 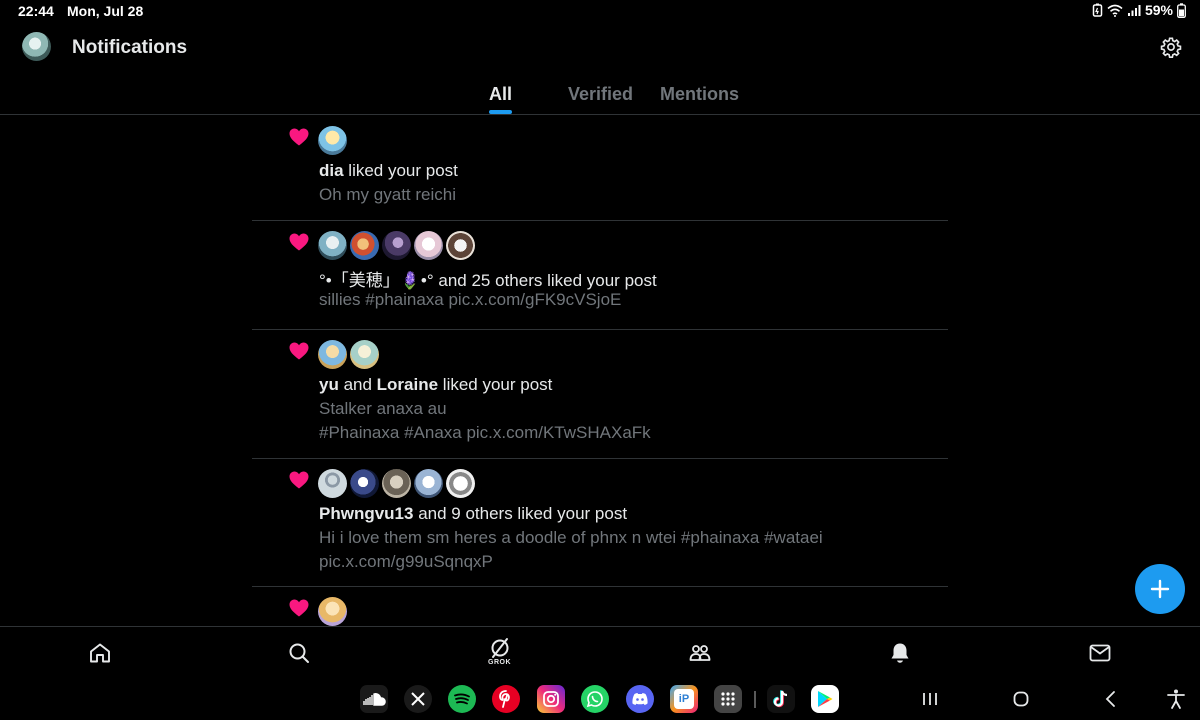 What do you see at coordinates (506, 699) in the screenshot?
I see `pinterest-icon` at bounding box center [506, 699].